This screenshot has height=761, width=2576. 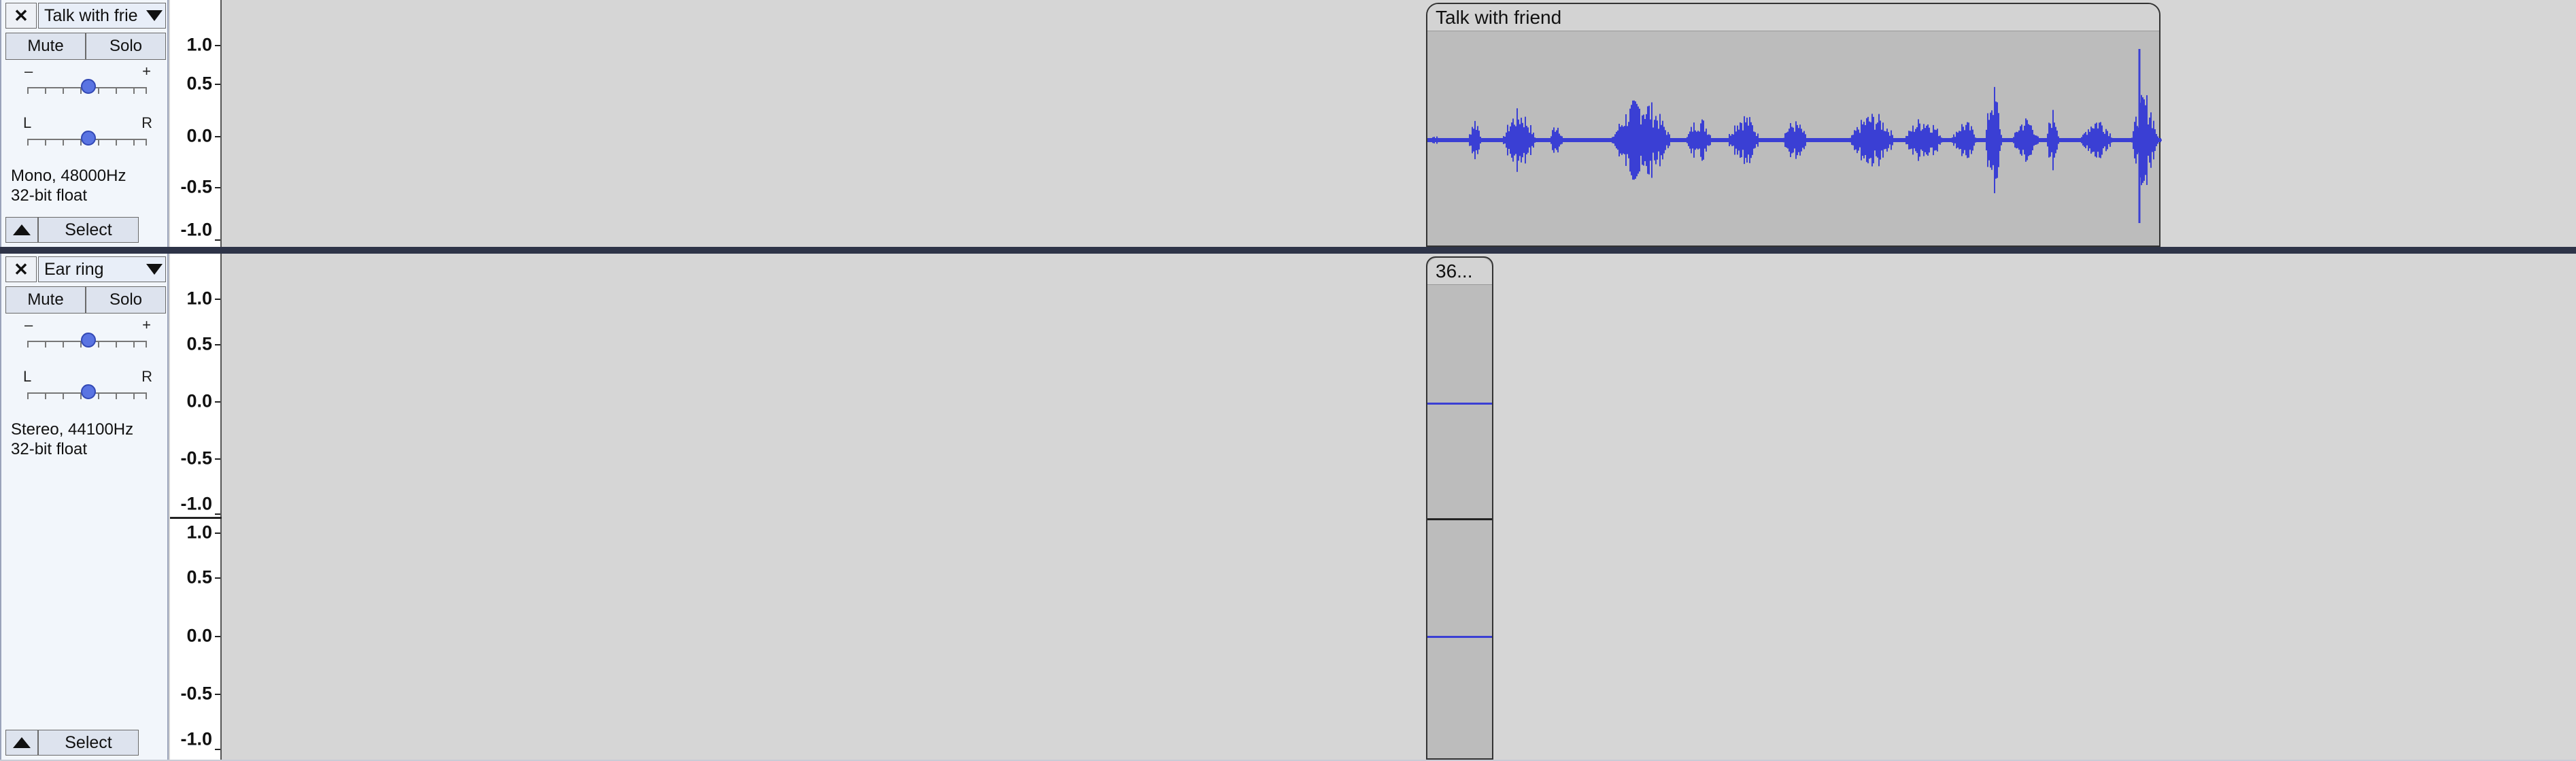 What do you see at coordinates (72, 439) in the screenshot?
I see `track-format-info: Stereo, 44100Hz 32-bit float` at bounding box center [72, 439].